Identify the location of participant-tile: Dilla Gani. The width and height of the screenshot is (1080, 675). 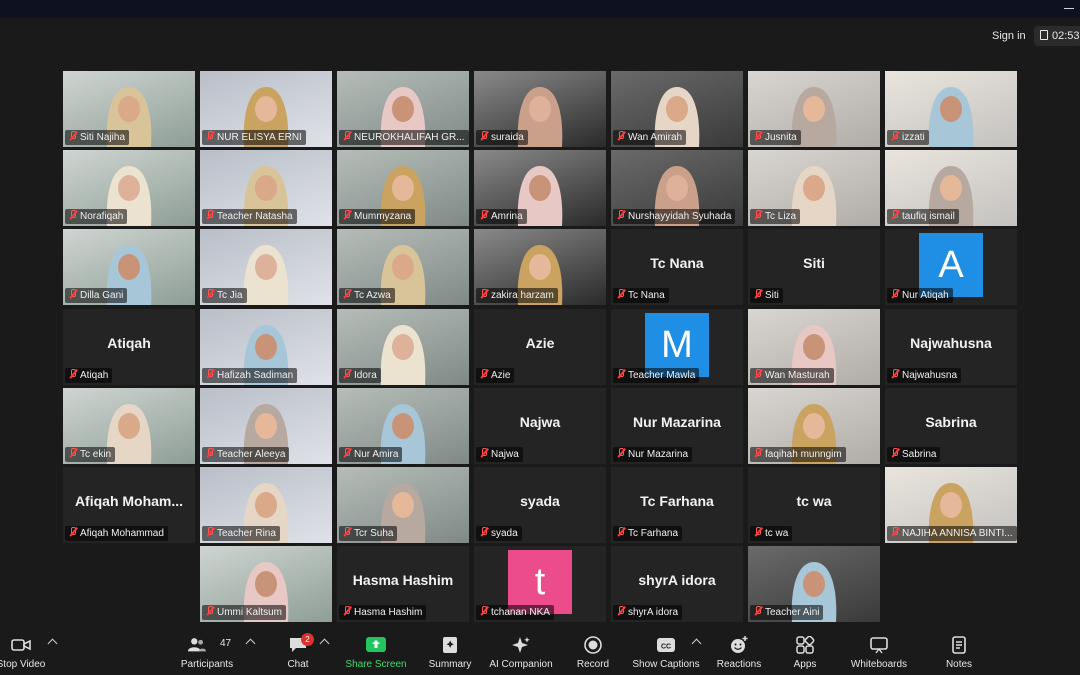
(129, 267).